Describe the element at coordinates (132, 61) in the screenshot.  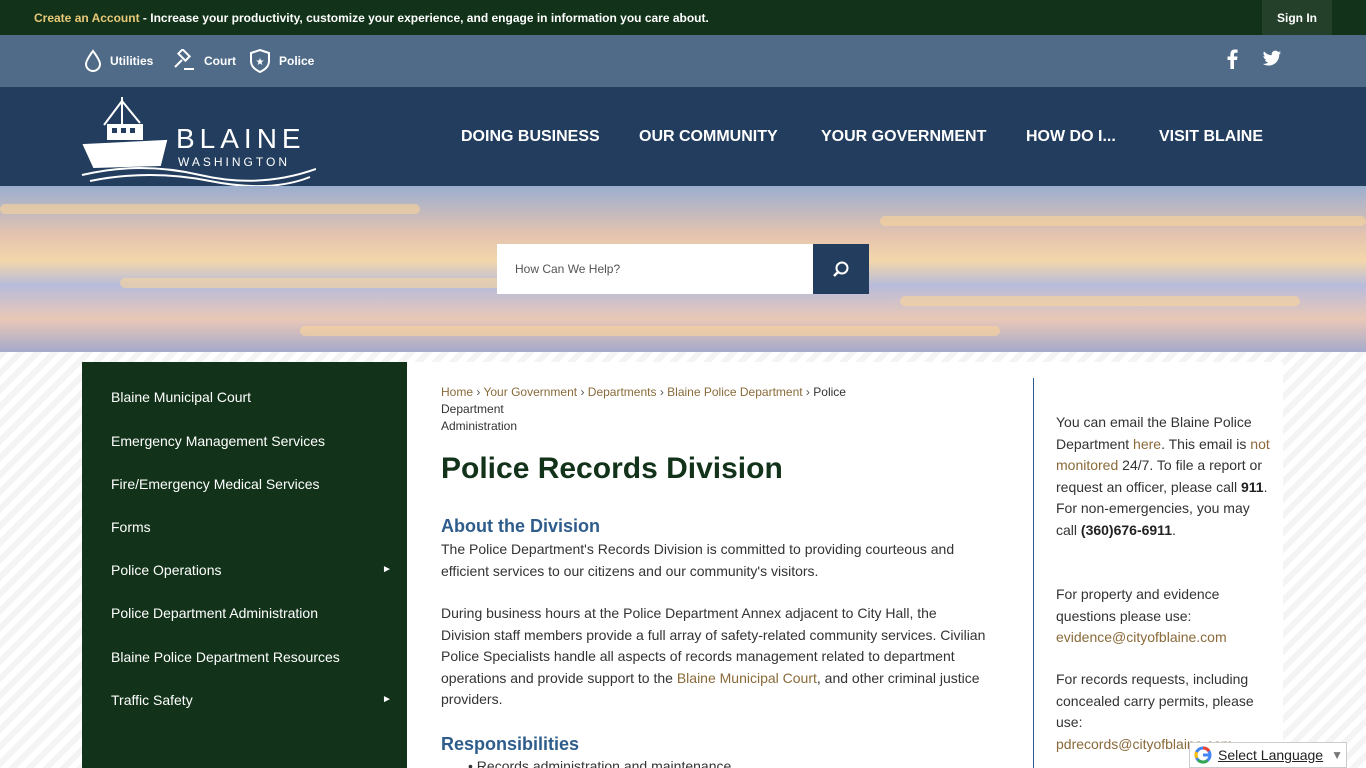
I see `quick-link-label: Utilities` at that location.